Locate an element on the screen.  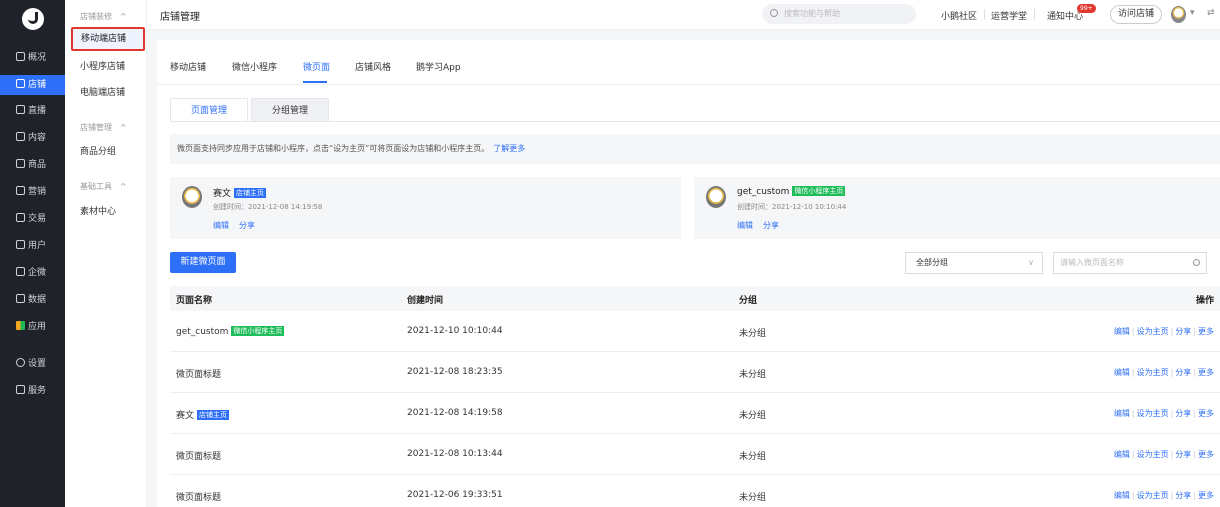
table-header: 页面名称 创建时间 分组 操作 is located at coordinates (695, 298).